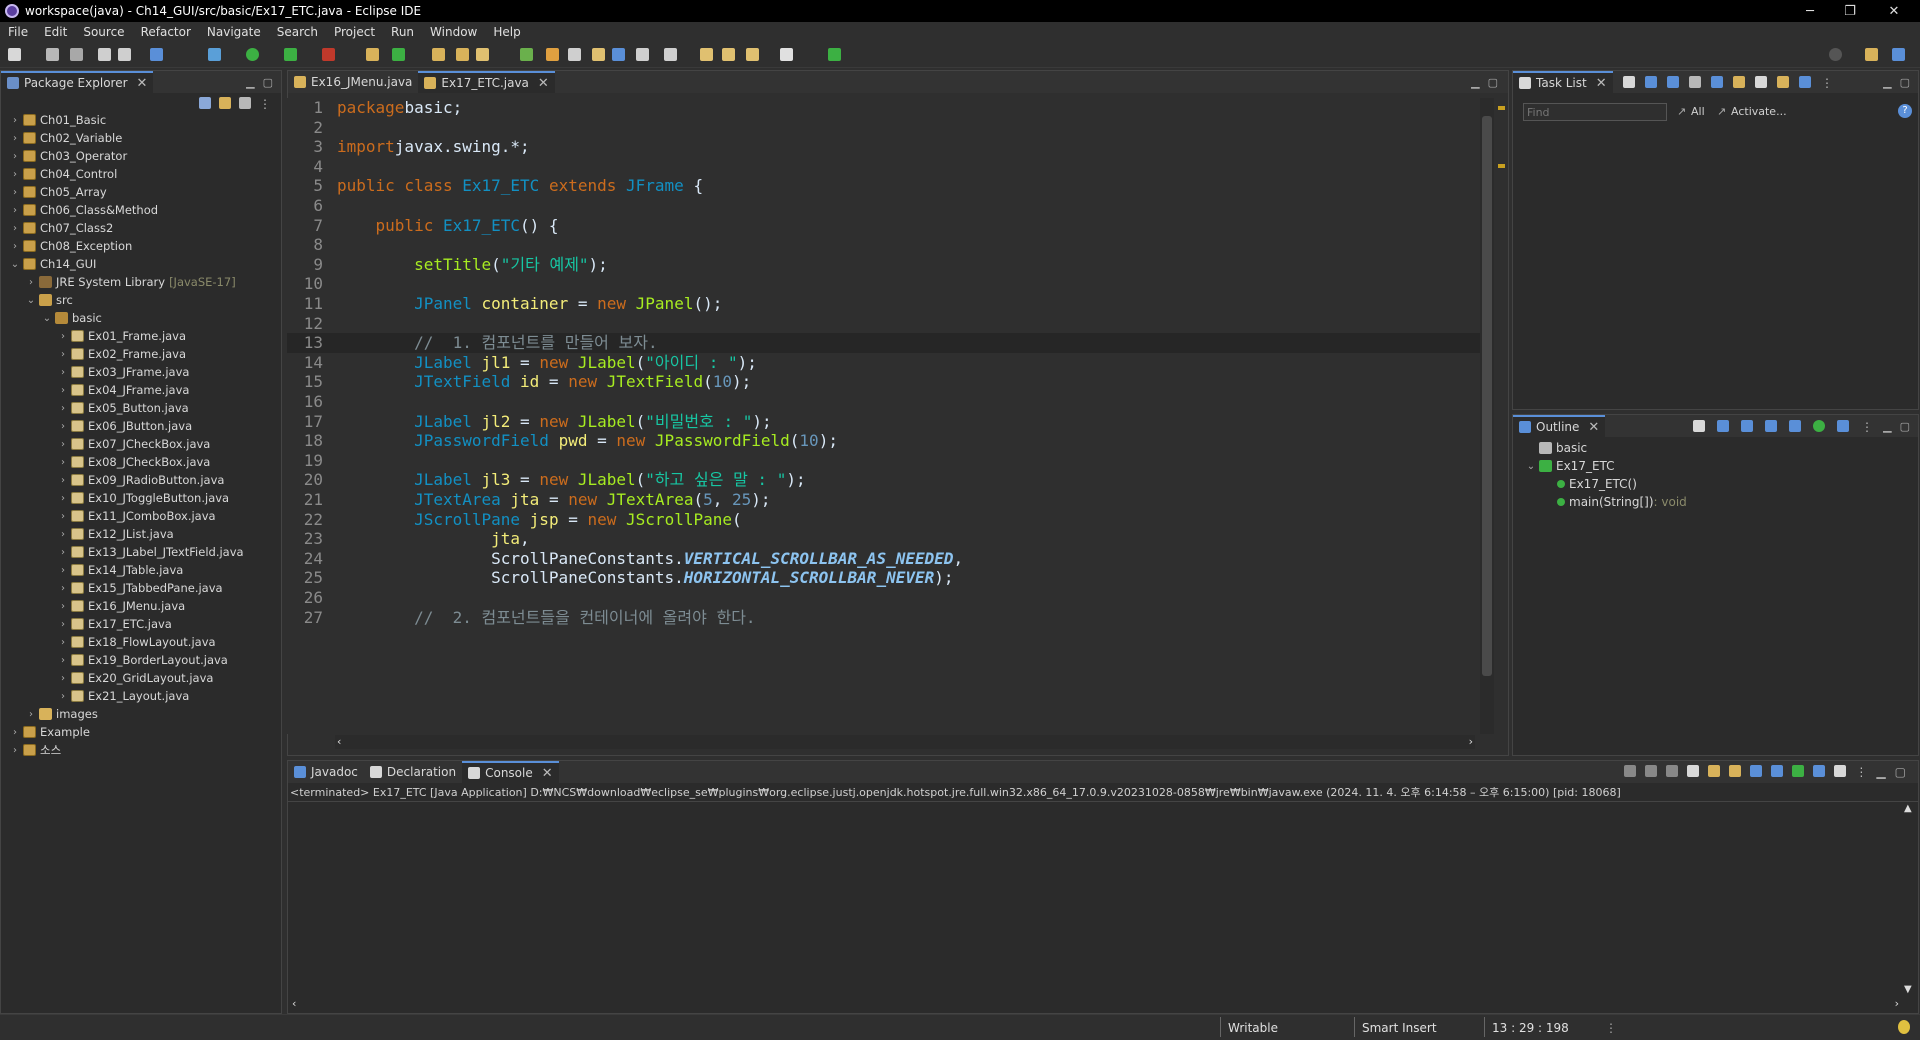  I want to click on scroll-lock-icon, so click(1714, 771).